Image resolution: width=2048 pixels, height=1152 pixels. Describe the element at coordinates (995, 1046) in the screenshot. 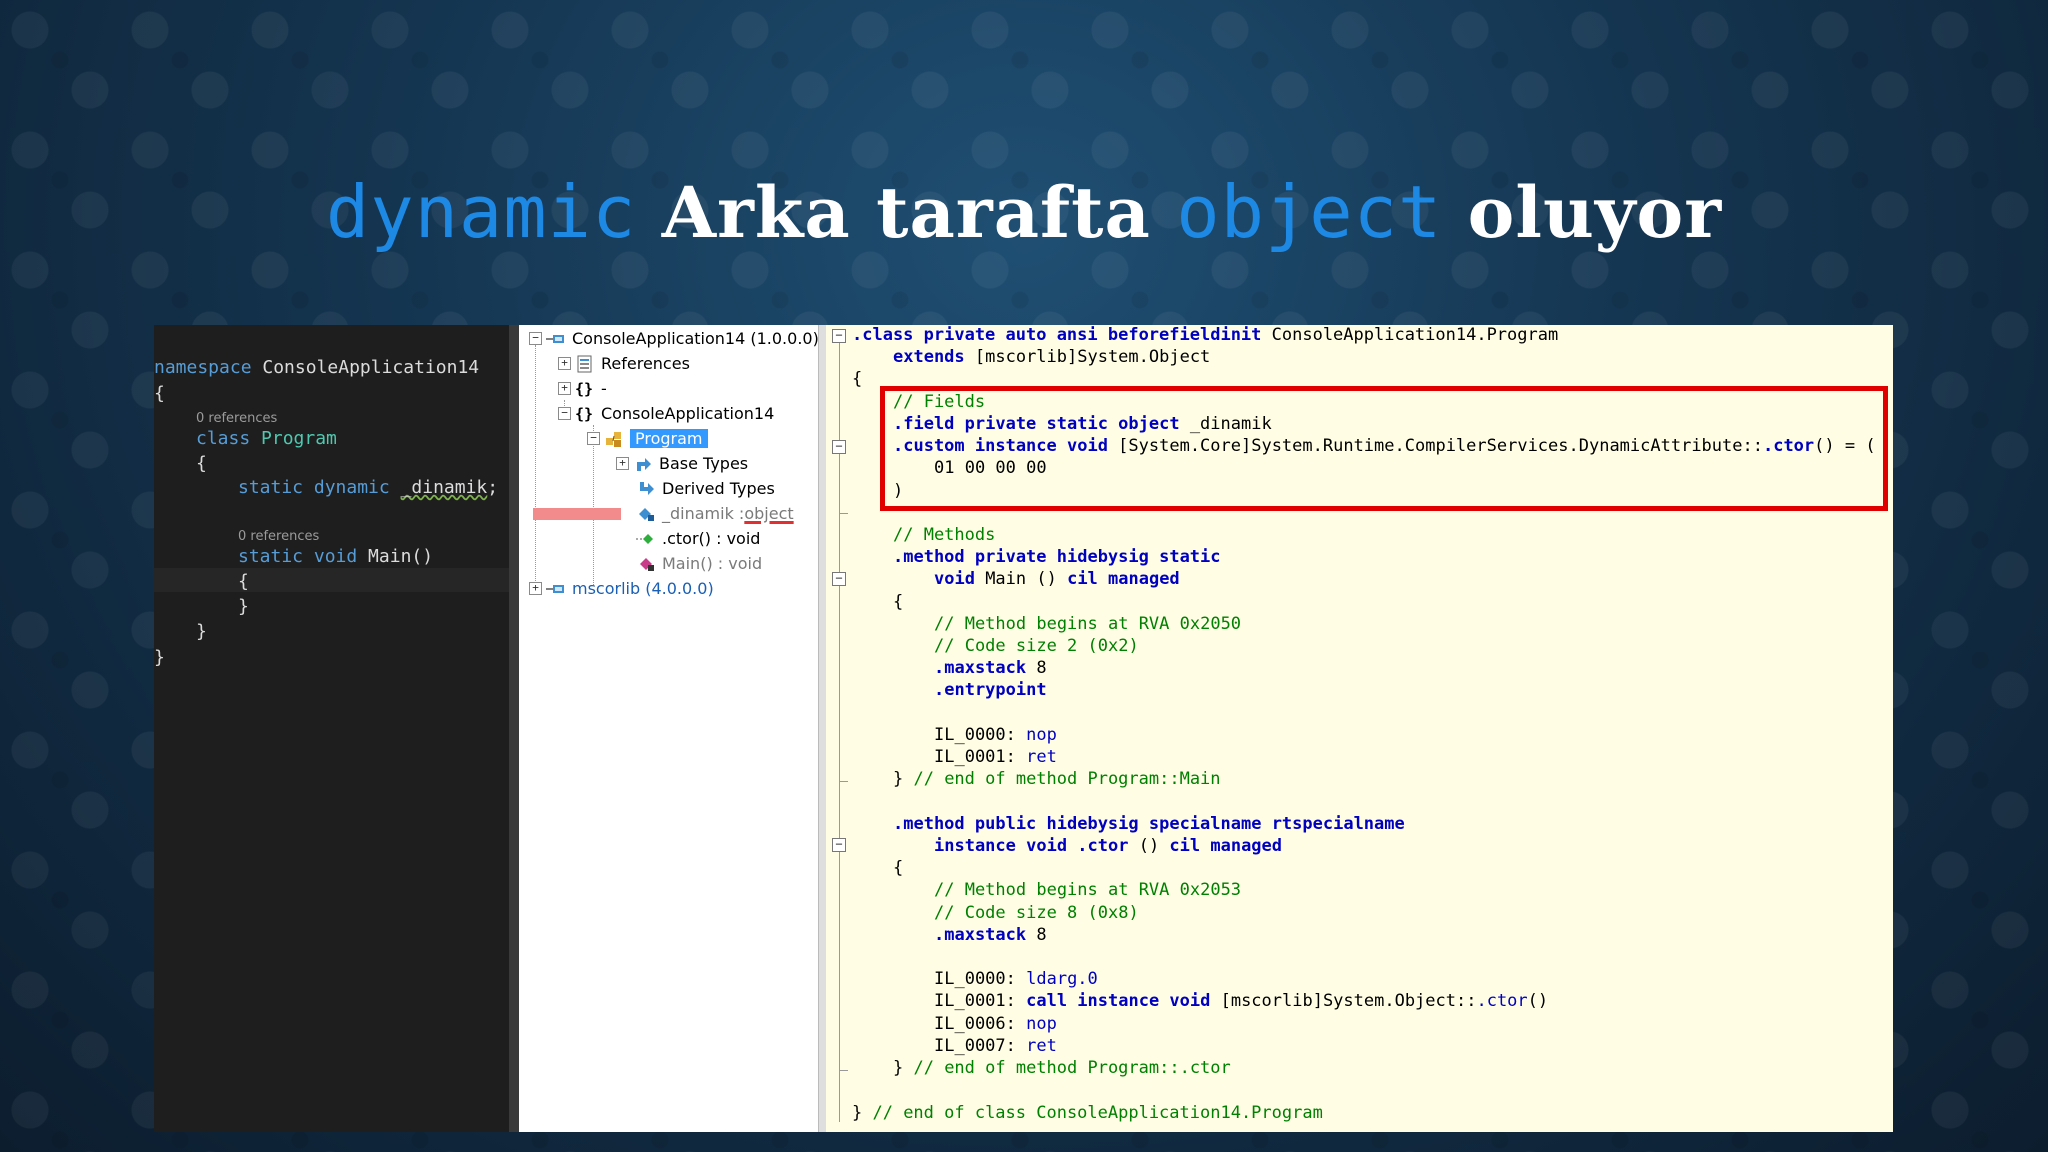

I see `il-line: IL_0007: ret` at that location.